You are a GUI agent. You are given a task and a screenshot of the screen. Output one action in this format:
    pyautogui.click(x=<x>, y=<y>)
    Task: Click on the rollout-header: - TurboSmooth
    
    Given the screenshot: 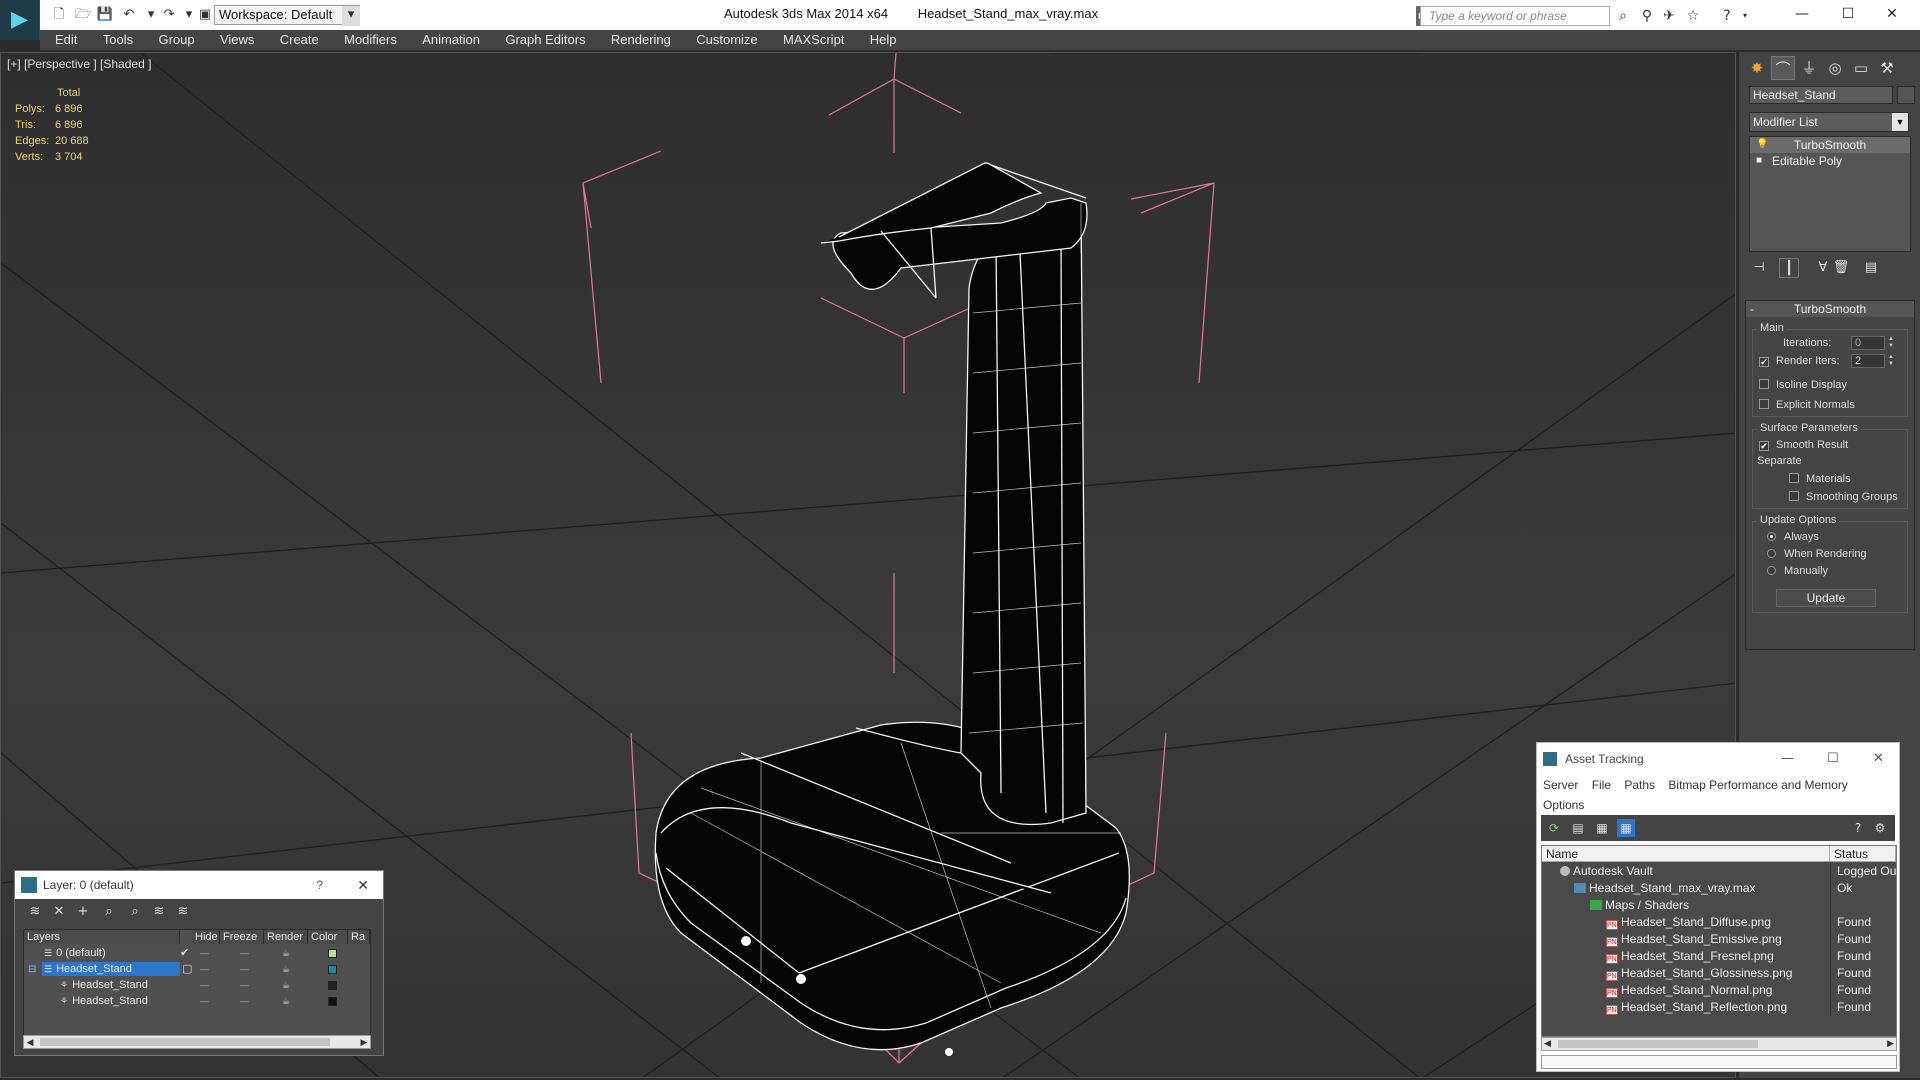 What is the action you would take?
    pyautogui.click(x=1830, y=309)
    